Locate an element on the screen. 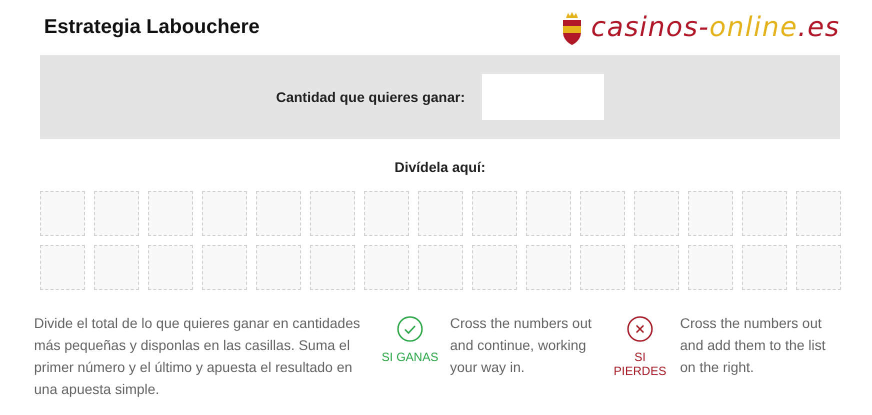 The height and width of the screenshot is (415, 872). instructions-text: Divide el total de lo que quieres ganar en cantidades más pequeñas y disponlas en las casillas. Suma el primer número y el último y apuesta el resultado en una apuesta simple. is located at coordinates (198, 356).